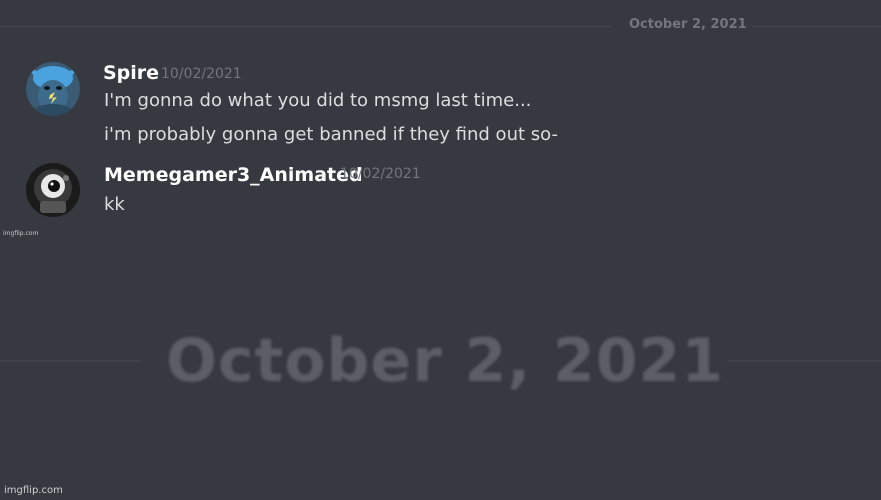 The height and width of the screenshot is (500, 881). What do you see at coordinates (306, 26) in the screenshot?
I see `divider-line-left` at bounding box center [306, 26].